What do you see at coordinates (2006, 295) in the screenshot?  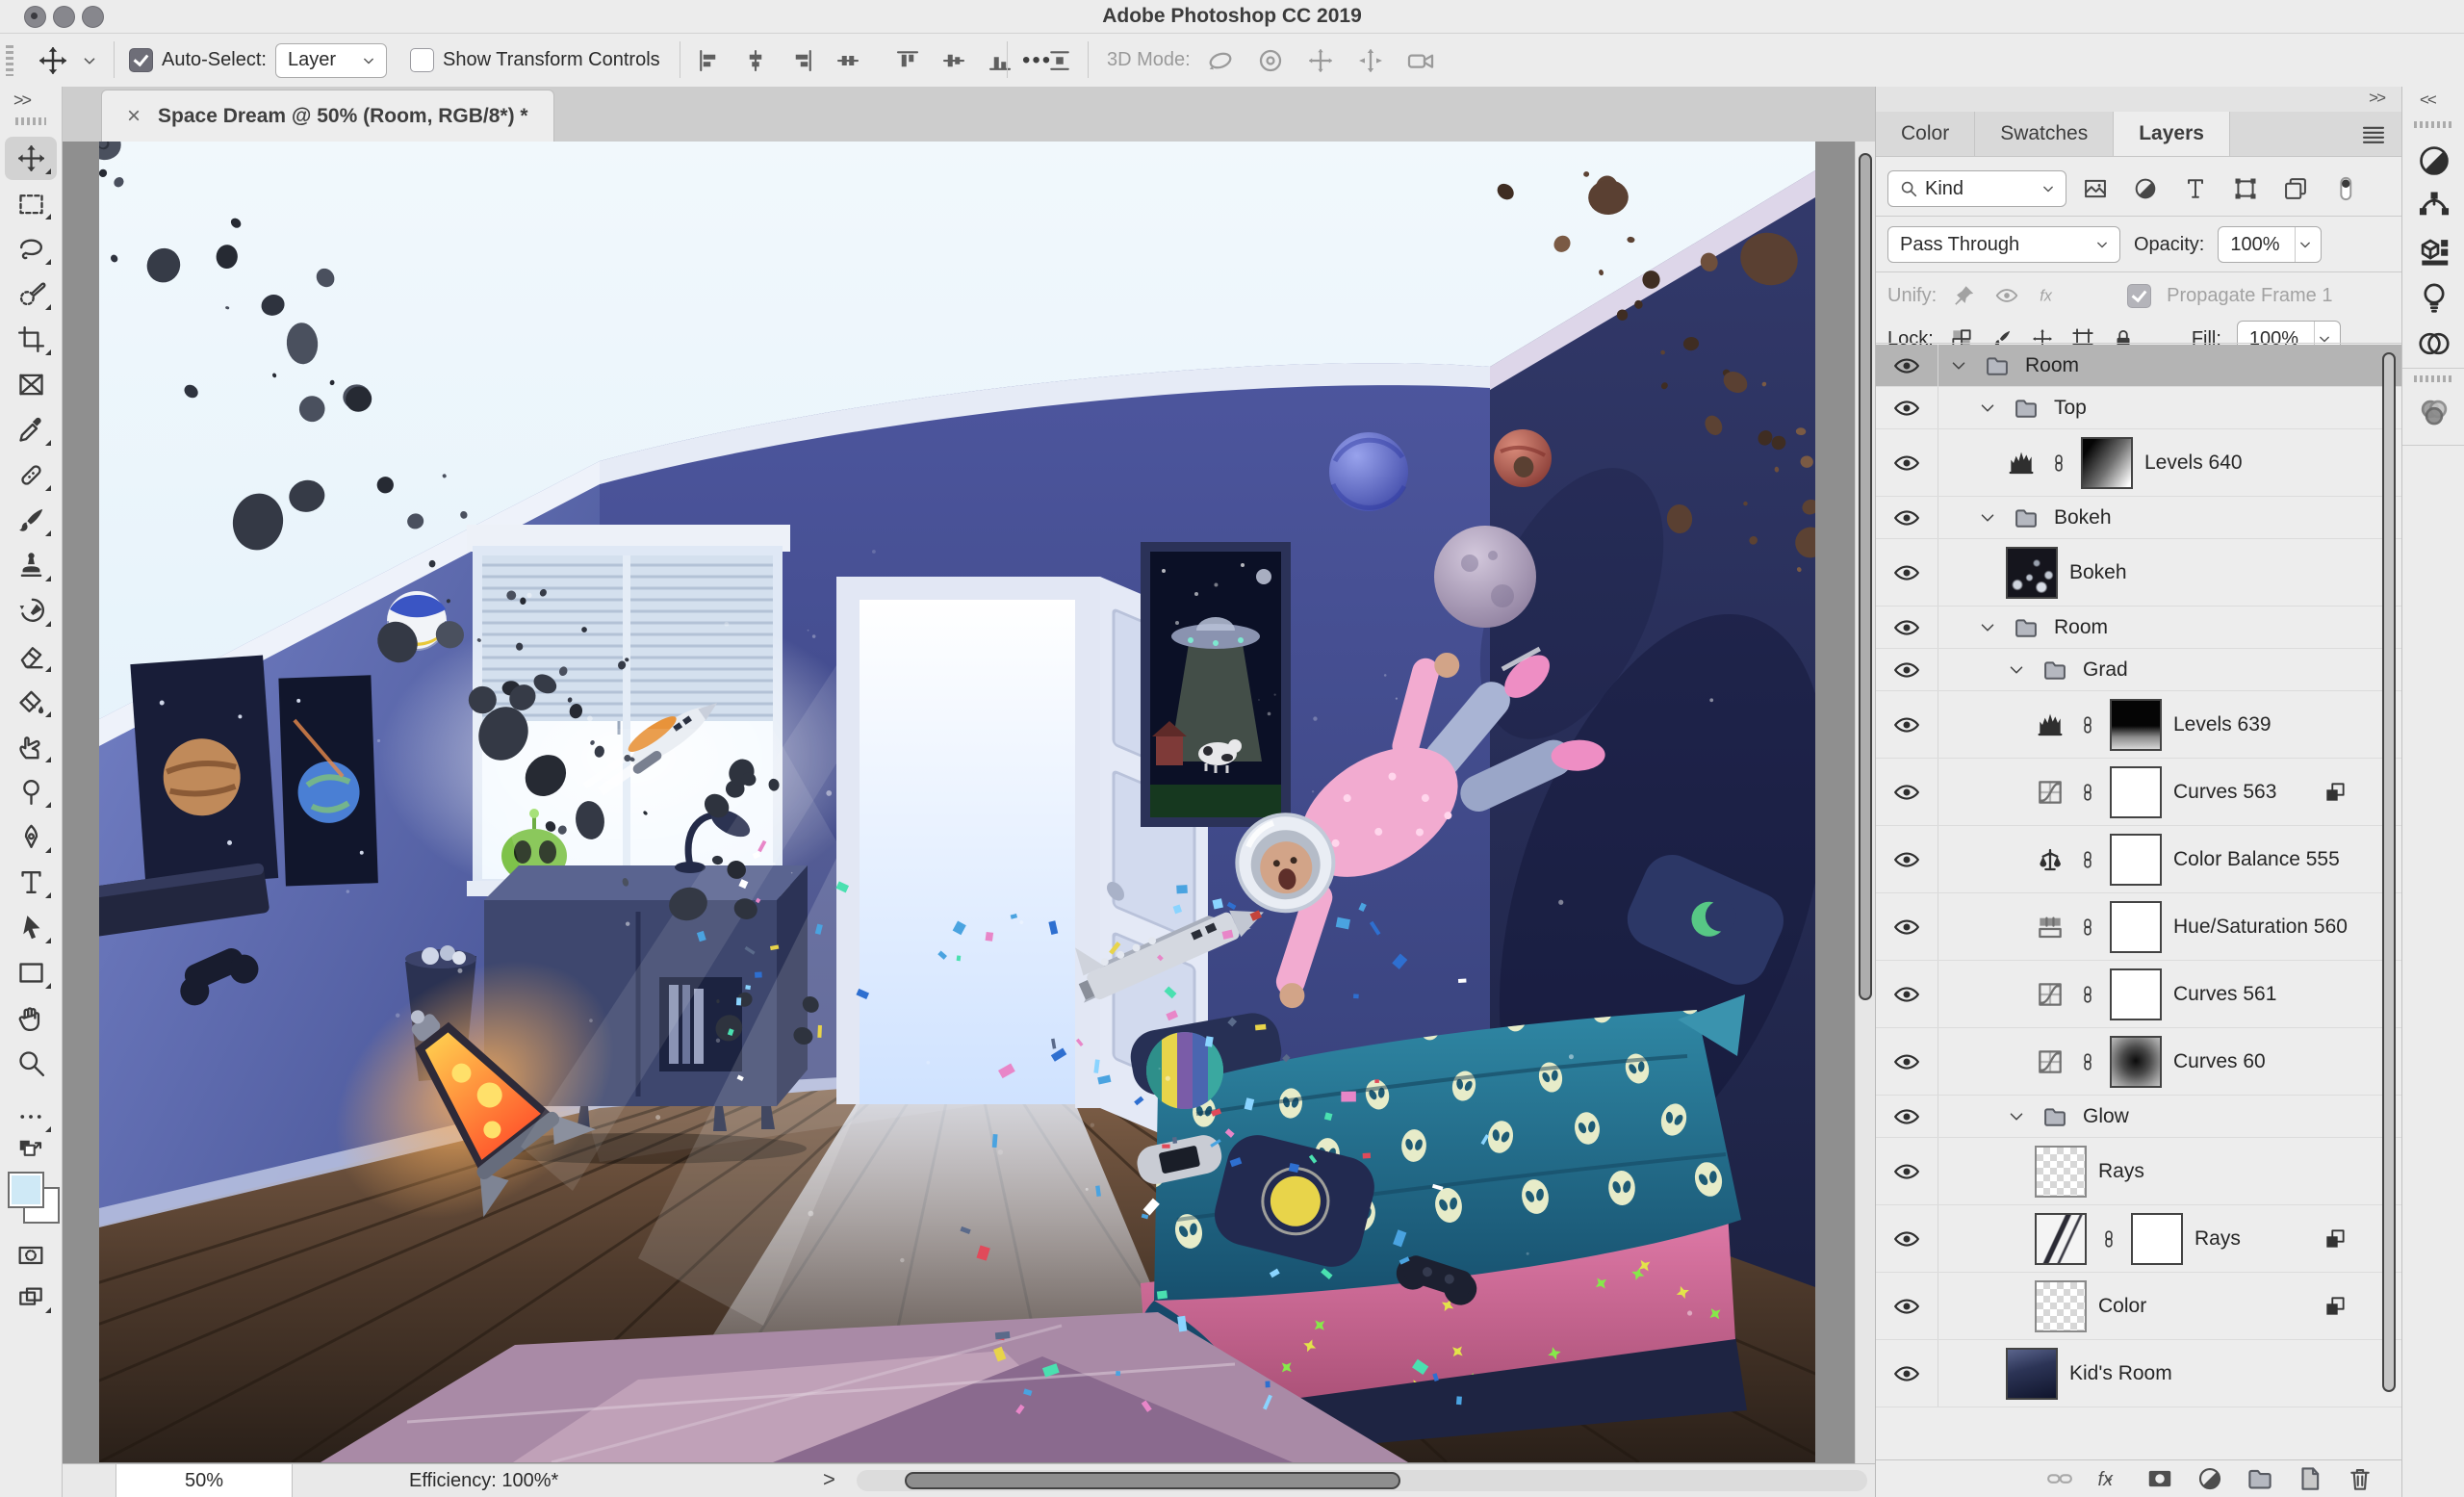 I see `unify-visibility-icon` at bounding box center [2006, 295].